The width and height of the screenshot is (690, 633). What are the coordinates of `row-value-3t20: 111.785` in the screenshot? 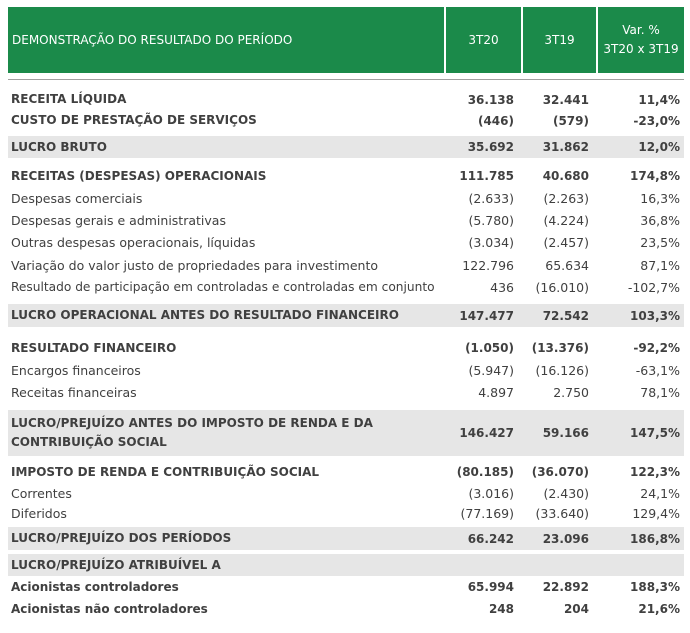 It's located at (486, 176).